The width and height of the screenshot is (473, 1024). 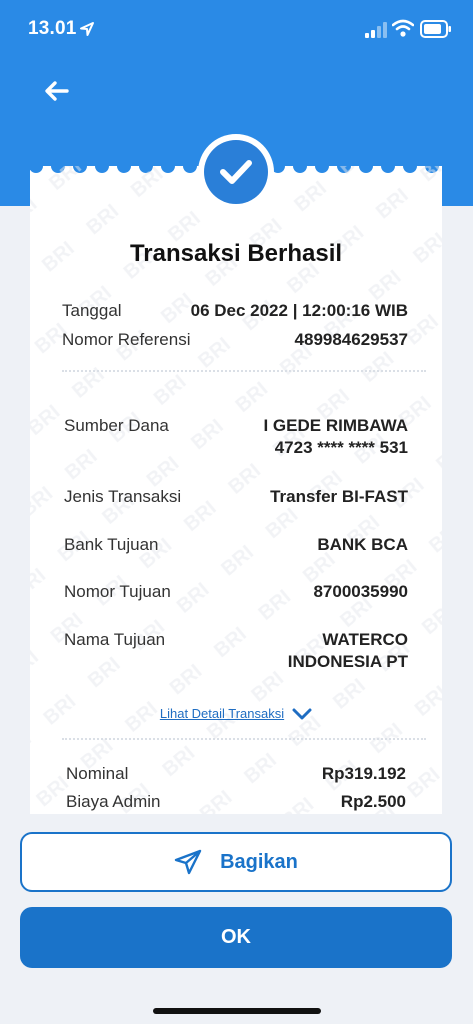 What do you see at coordinates (339, 496) in the screenshot?
I see `value-jenis-transaksi: Transfer BI-FAST` at bounding box center [339, 496].